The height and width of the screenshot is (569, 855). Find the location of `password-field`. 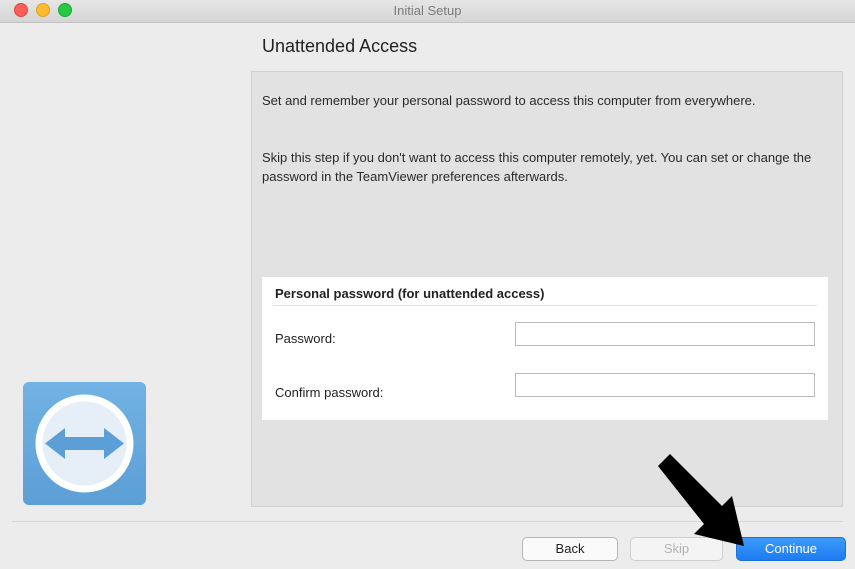

password-field is located at coordinates (665, 334).